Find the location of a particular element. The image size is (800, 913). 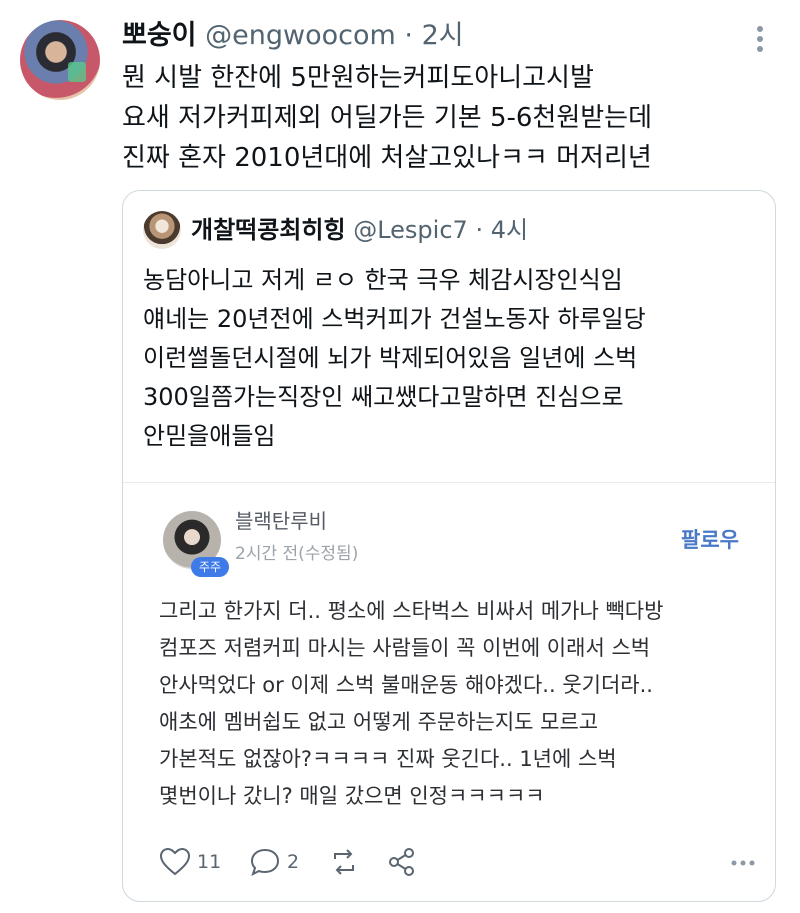

quote-display-name: 개찰떡콩최히힝 is located at coordinates (268, 230).